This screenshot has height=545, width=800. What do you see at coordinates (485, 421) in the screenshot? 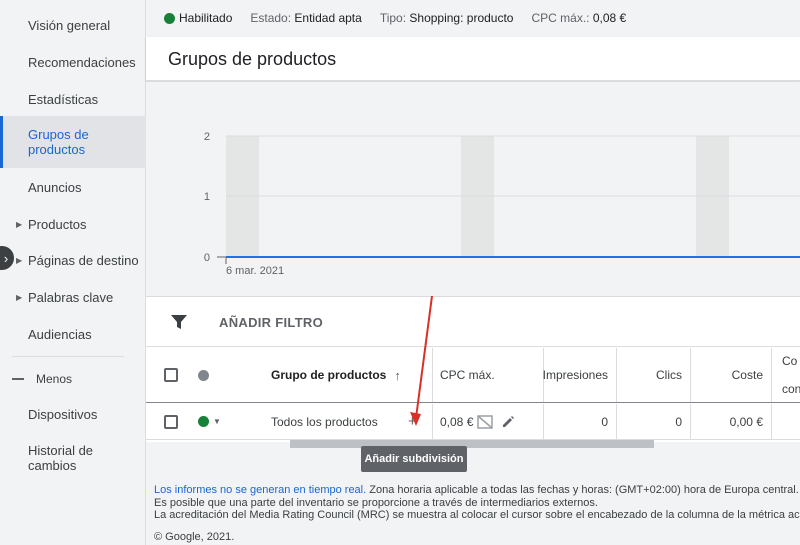
I see `image-off-icon` at bounding box center [485, 421].